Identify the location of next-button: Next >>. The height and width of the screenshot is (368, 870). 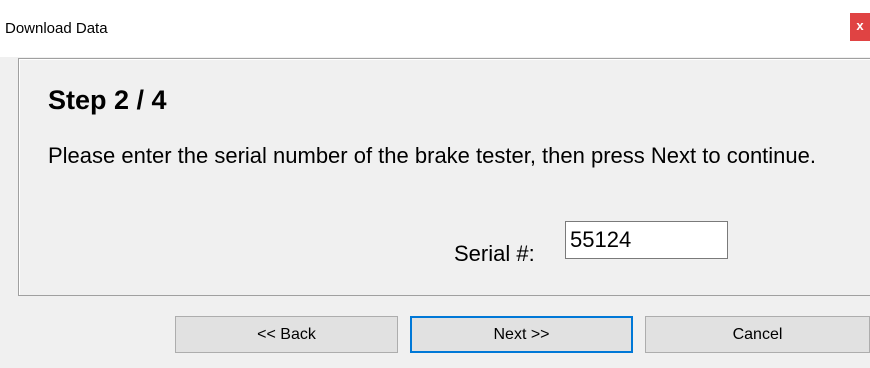
(521, 334).